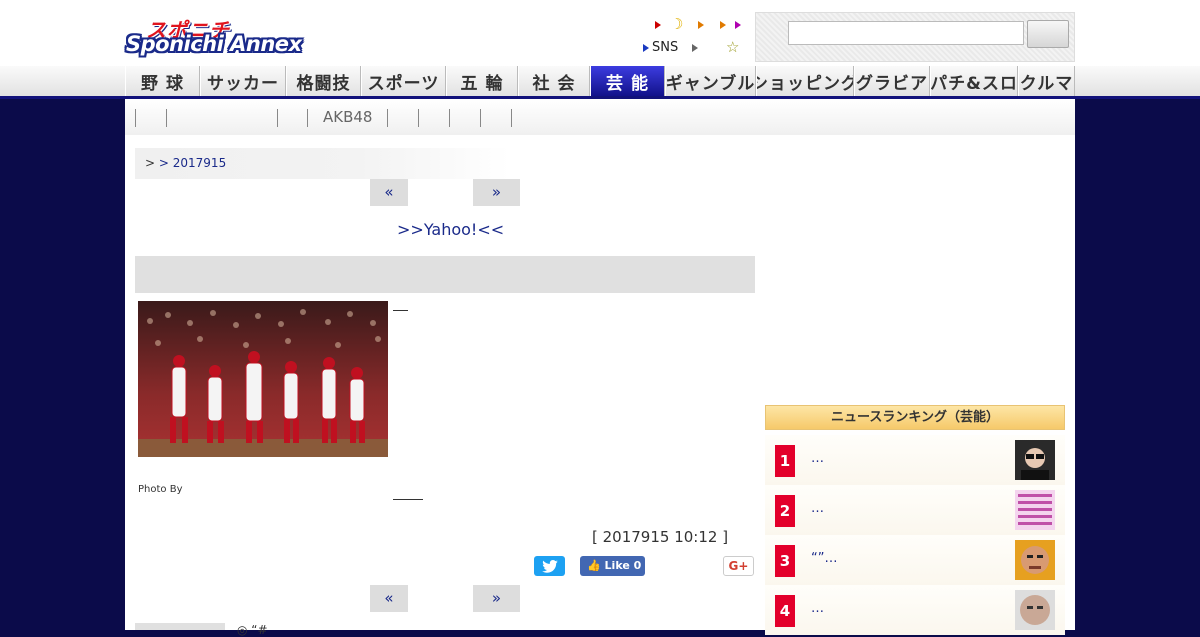 The image size is (1200, 637). I want to click on nav-item-shopping: ショッピング, so click(805, 81).